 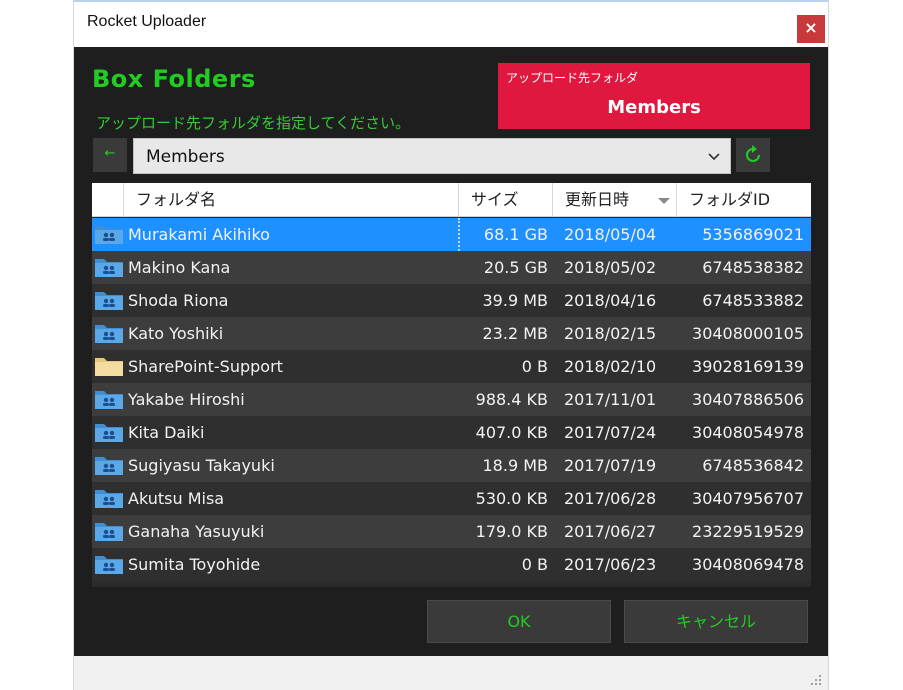 I want to click on folder-name-cell: Sumita Toyohide, so click(x=194, y=564).